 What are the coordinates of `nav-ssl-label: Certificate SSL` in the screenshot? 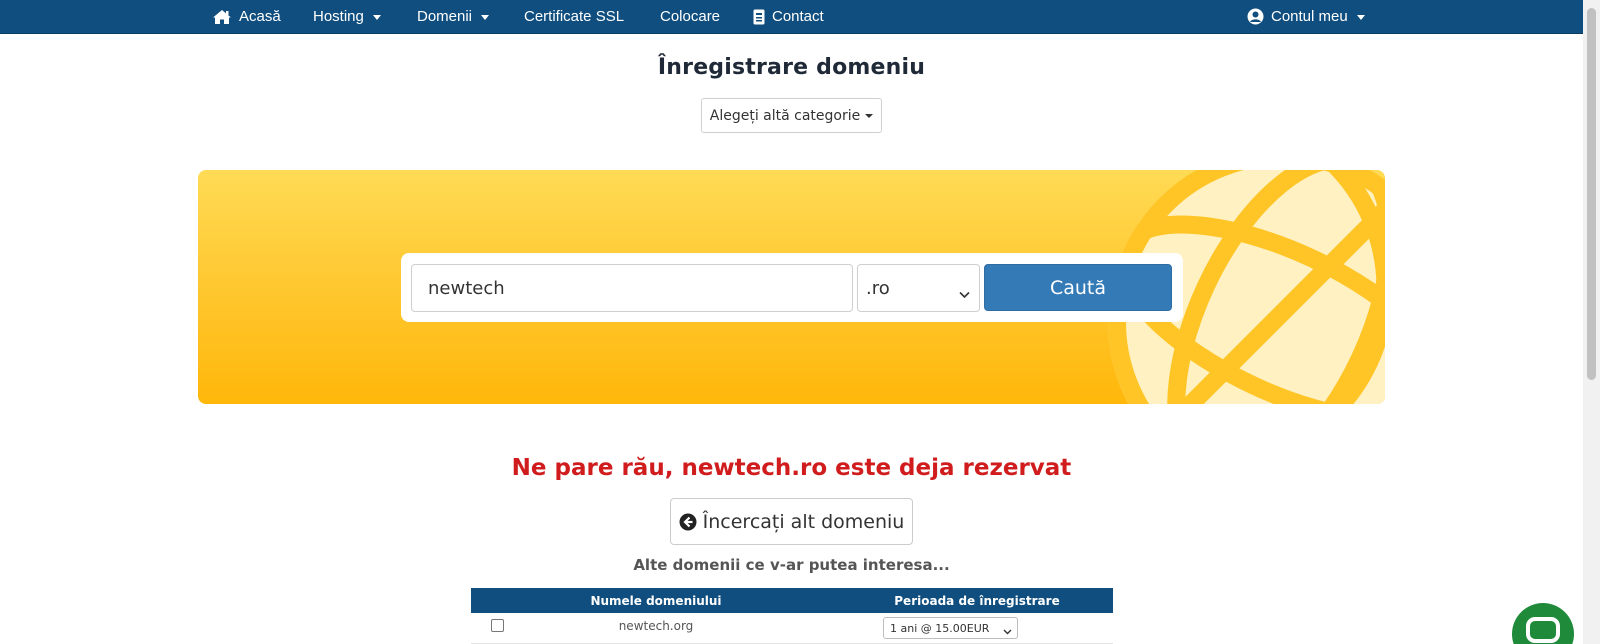 It's located at (574, 16).